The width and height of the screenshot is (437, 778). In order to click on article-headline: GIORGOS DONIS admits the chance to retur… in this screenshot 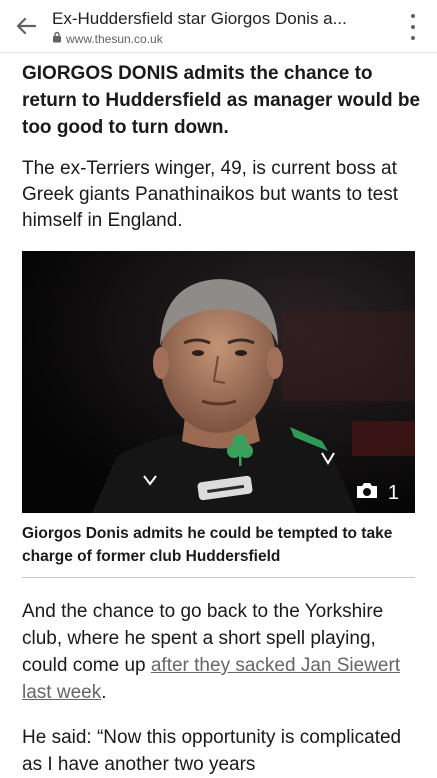, I will do `click(221, 100)`.